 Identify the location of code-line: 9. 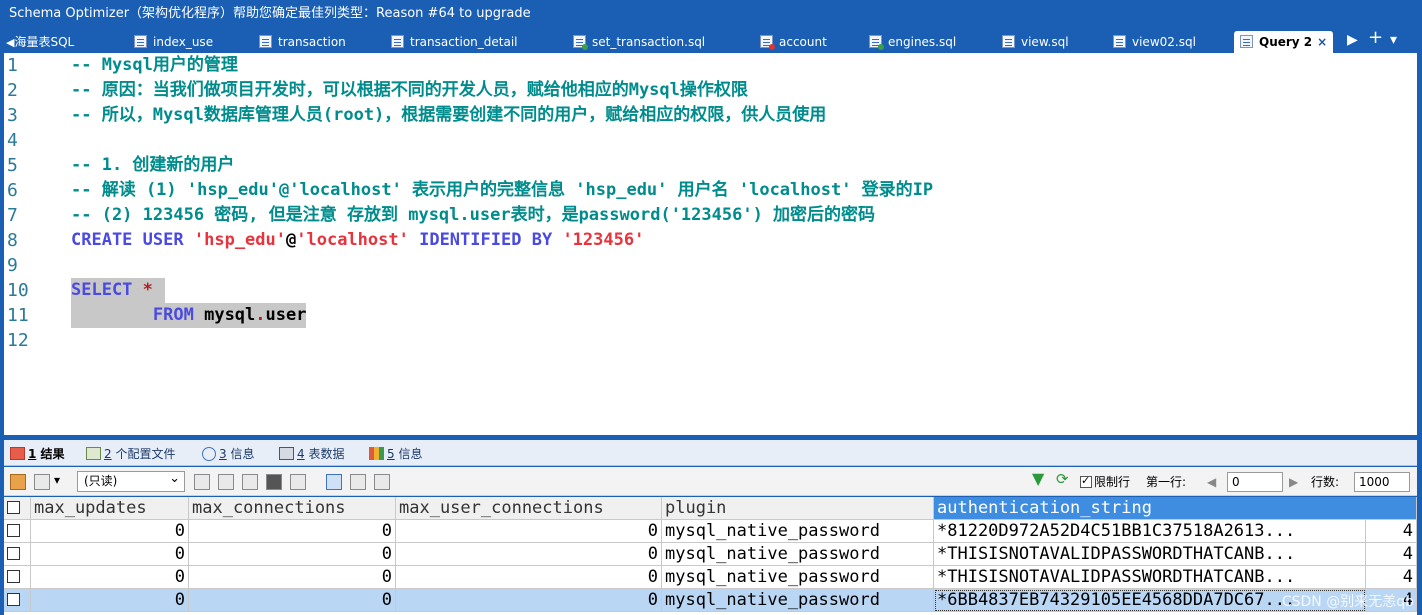
(710, 265).